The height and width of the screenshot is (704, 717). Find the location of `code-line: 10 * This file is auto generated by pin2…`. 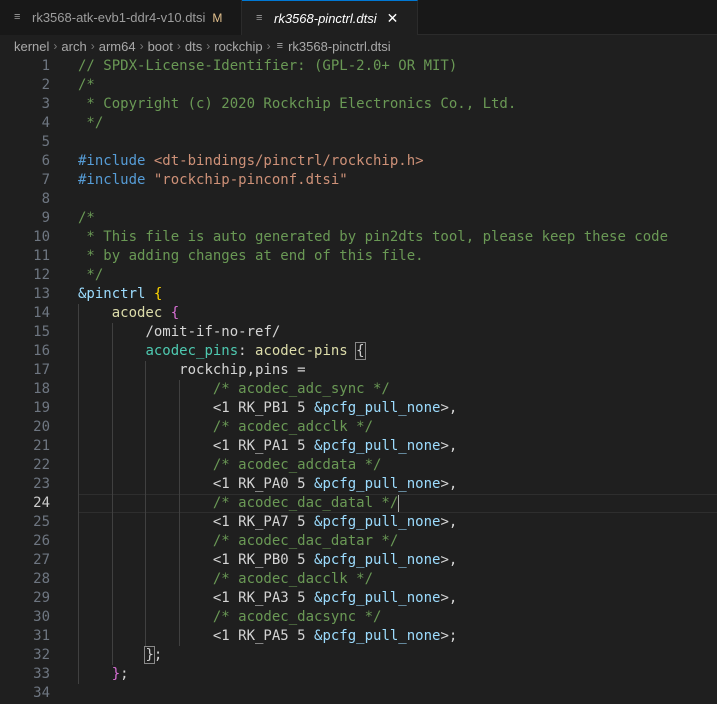

code-line: 10 * This file is auto generated by pin2… is located at coordinates (358, 237).